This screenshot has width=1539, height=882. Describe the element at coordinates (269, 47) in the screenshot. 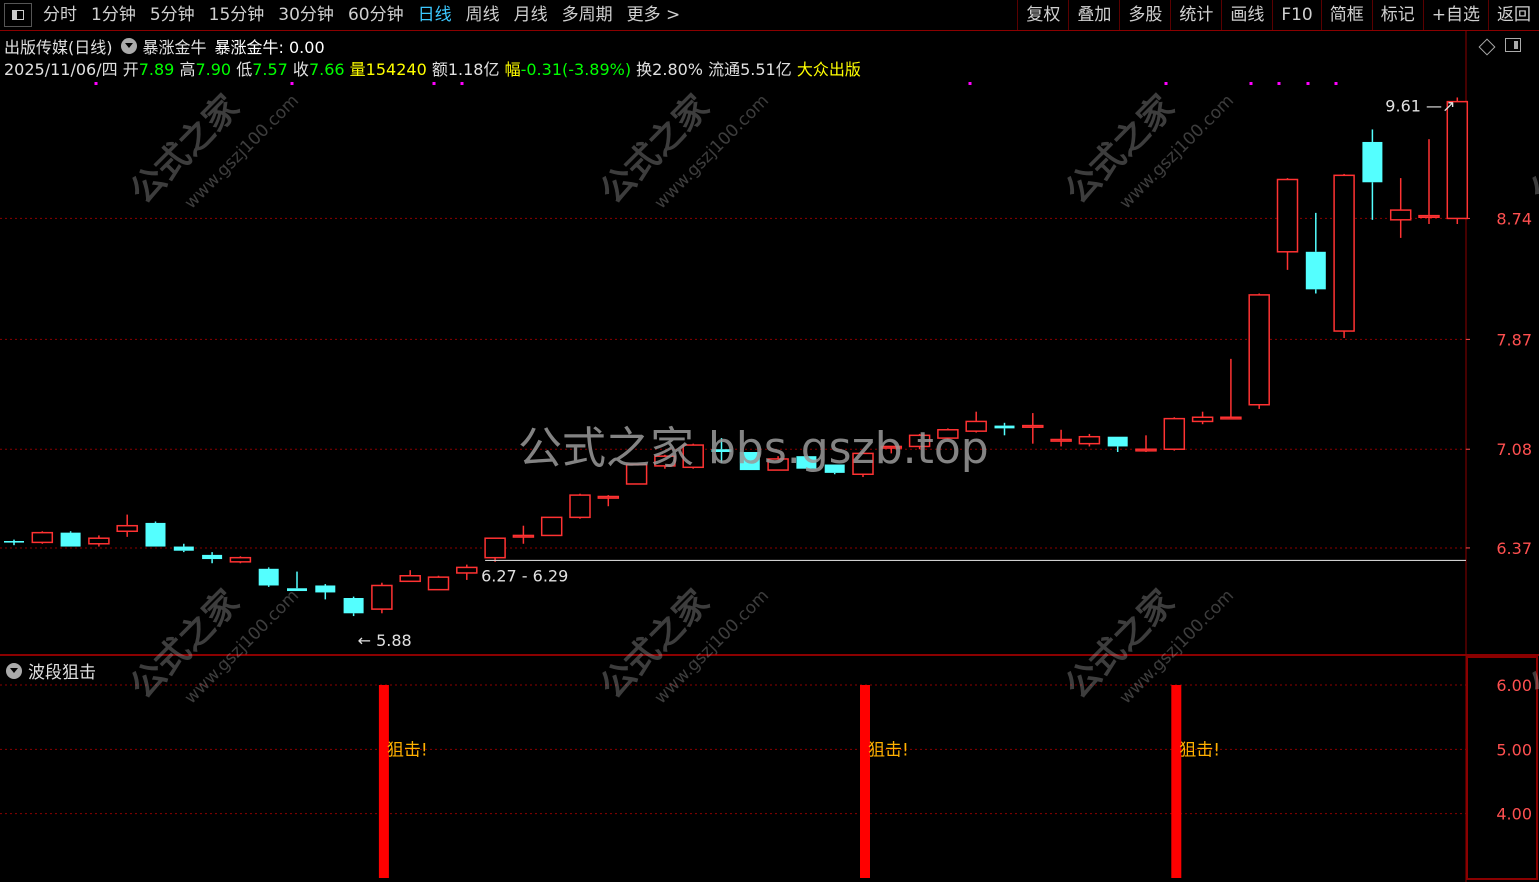

I see `indicator-value: 暴涨金牛: 0.00` at that location.